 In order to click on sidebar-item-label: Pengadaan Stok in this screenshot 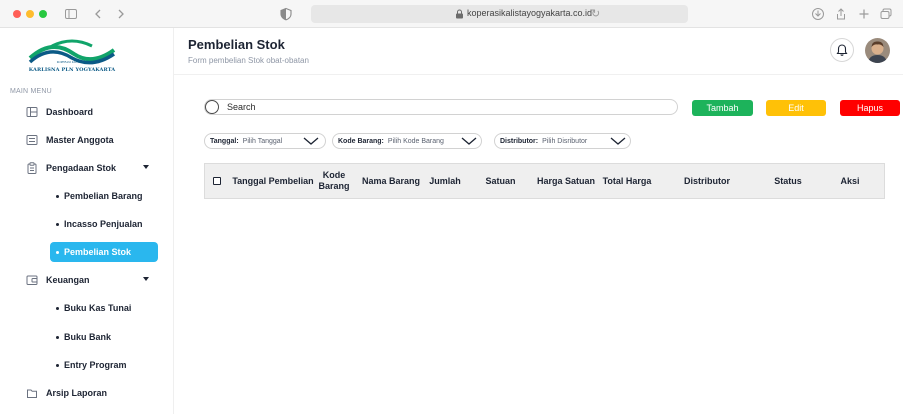, I will do `click(81, 168)`.